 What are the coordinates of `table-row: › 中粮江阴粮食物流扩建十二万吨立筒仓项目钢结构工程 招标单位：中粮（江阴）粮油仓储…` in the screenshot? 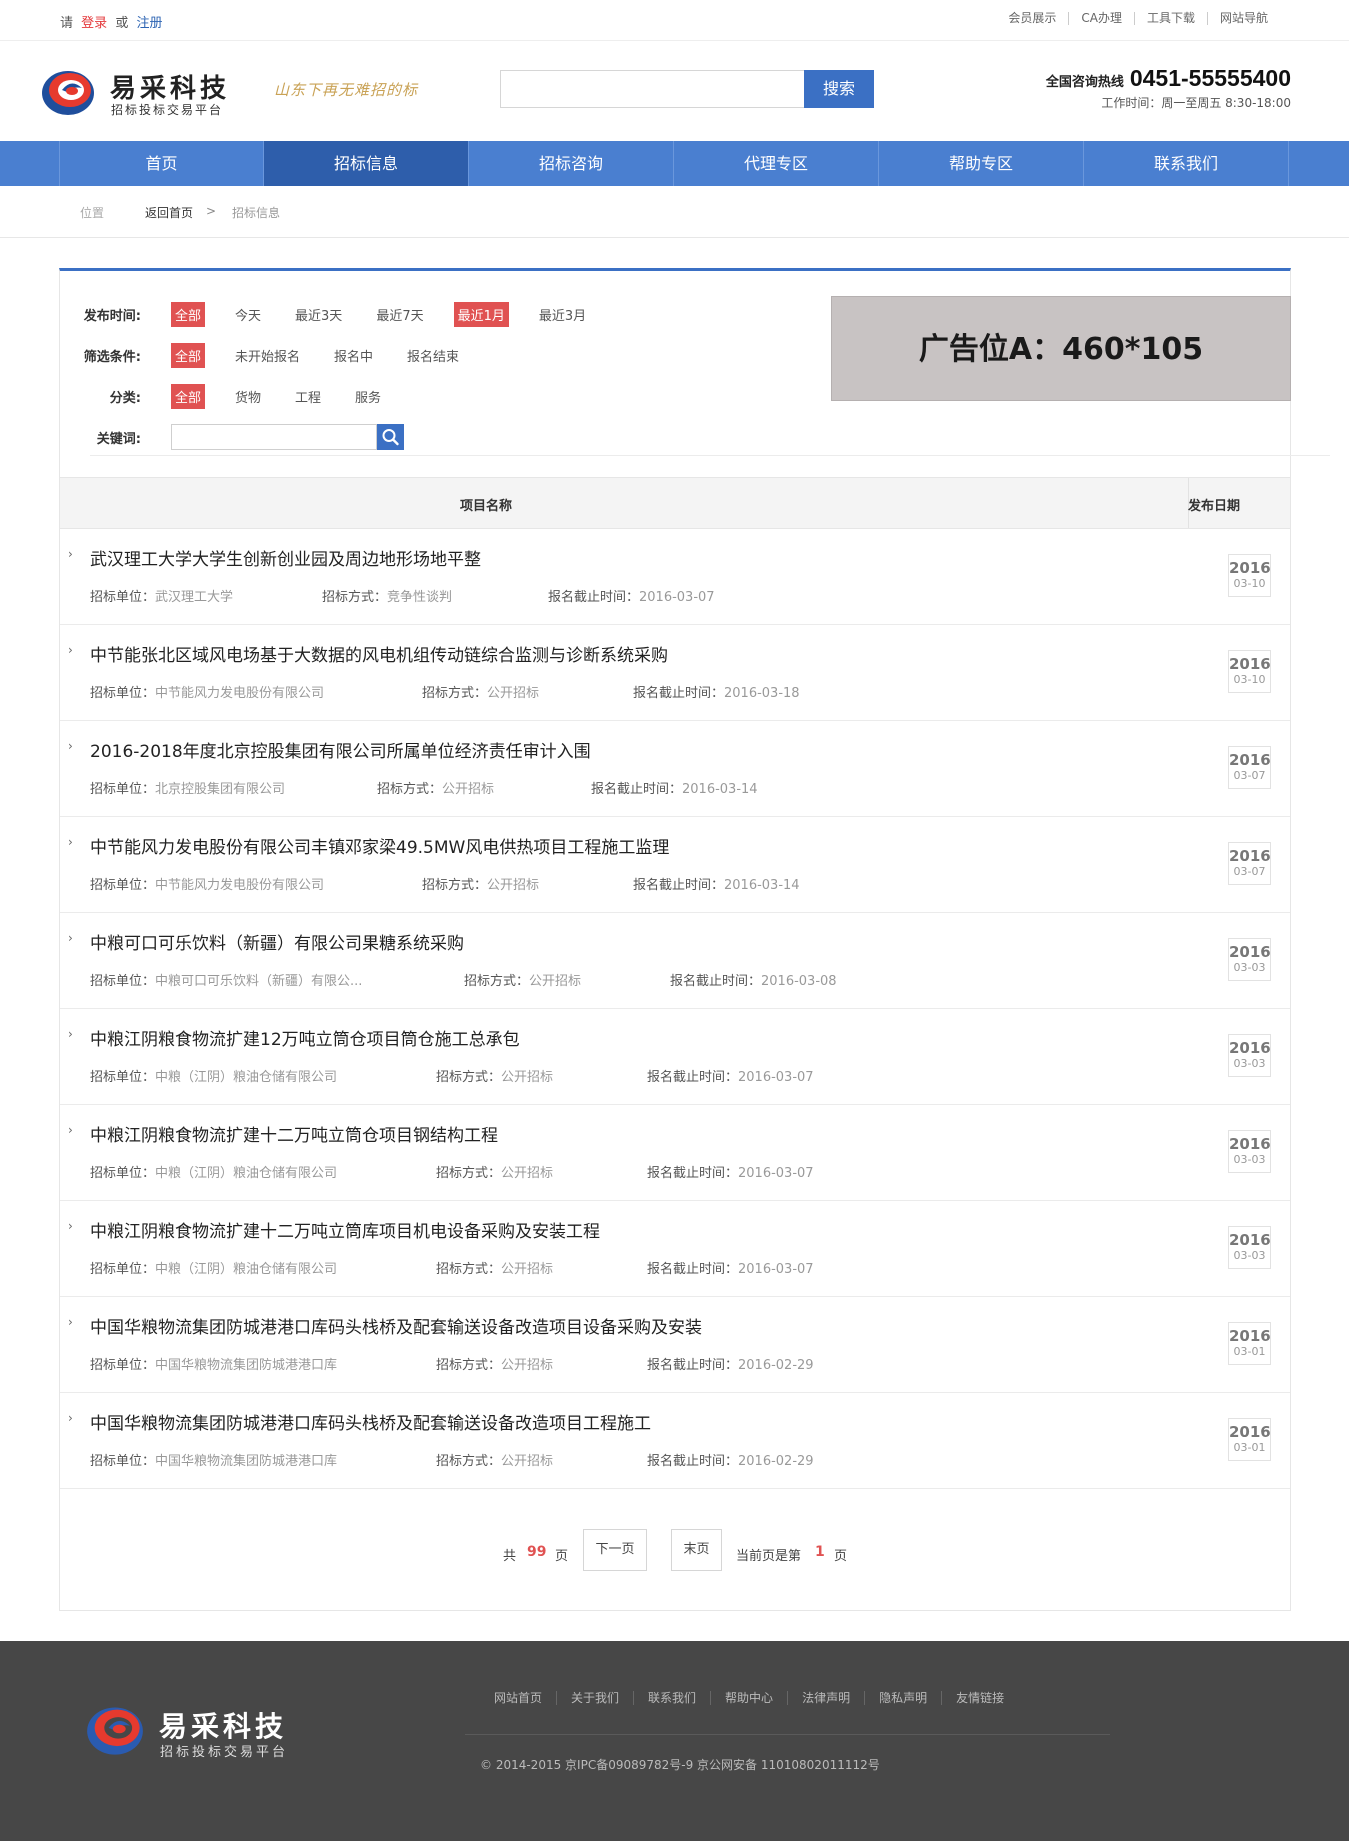 It's located at (675, 1153).